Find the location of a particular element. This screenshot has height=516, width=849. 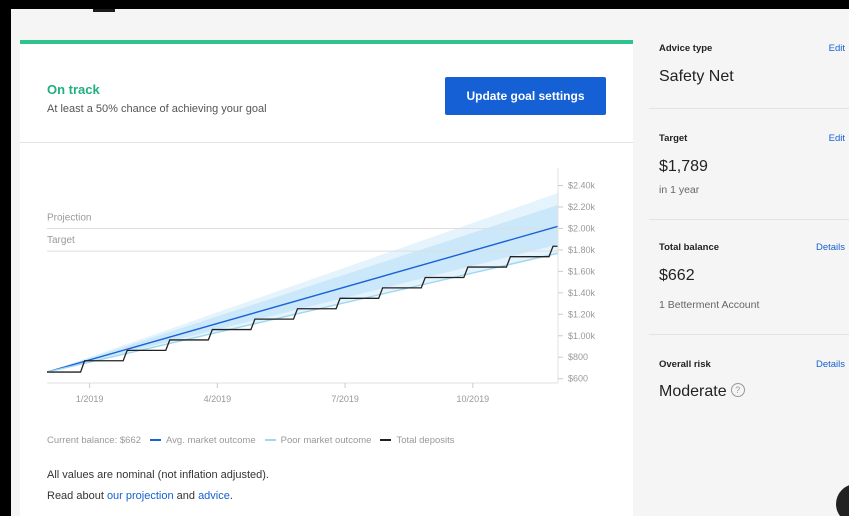

chat-bubble-button is located at coordinates (842, 500).